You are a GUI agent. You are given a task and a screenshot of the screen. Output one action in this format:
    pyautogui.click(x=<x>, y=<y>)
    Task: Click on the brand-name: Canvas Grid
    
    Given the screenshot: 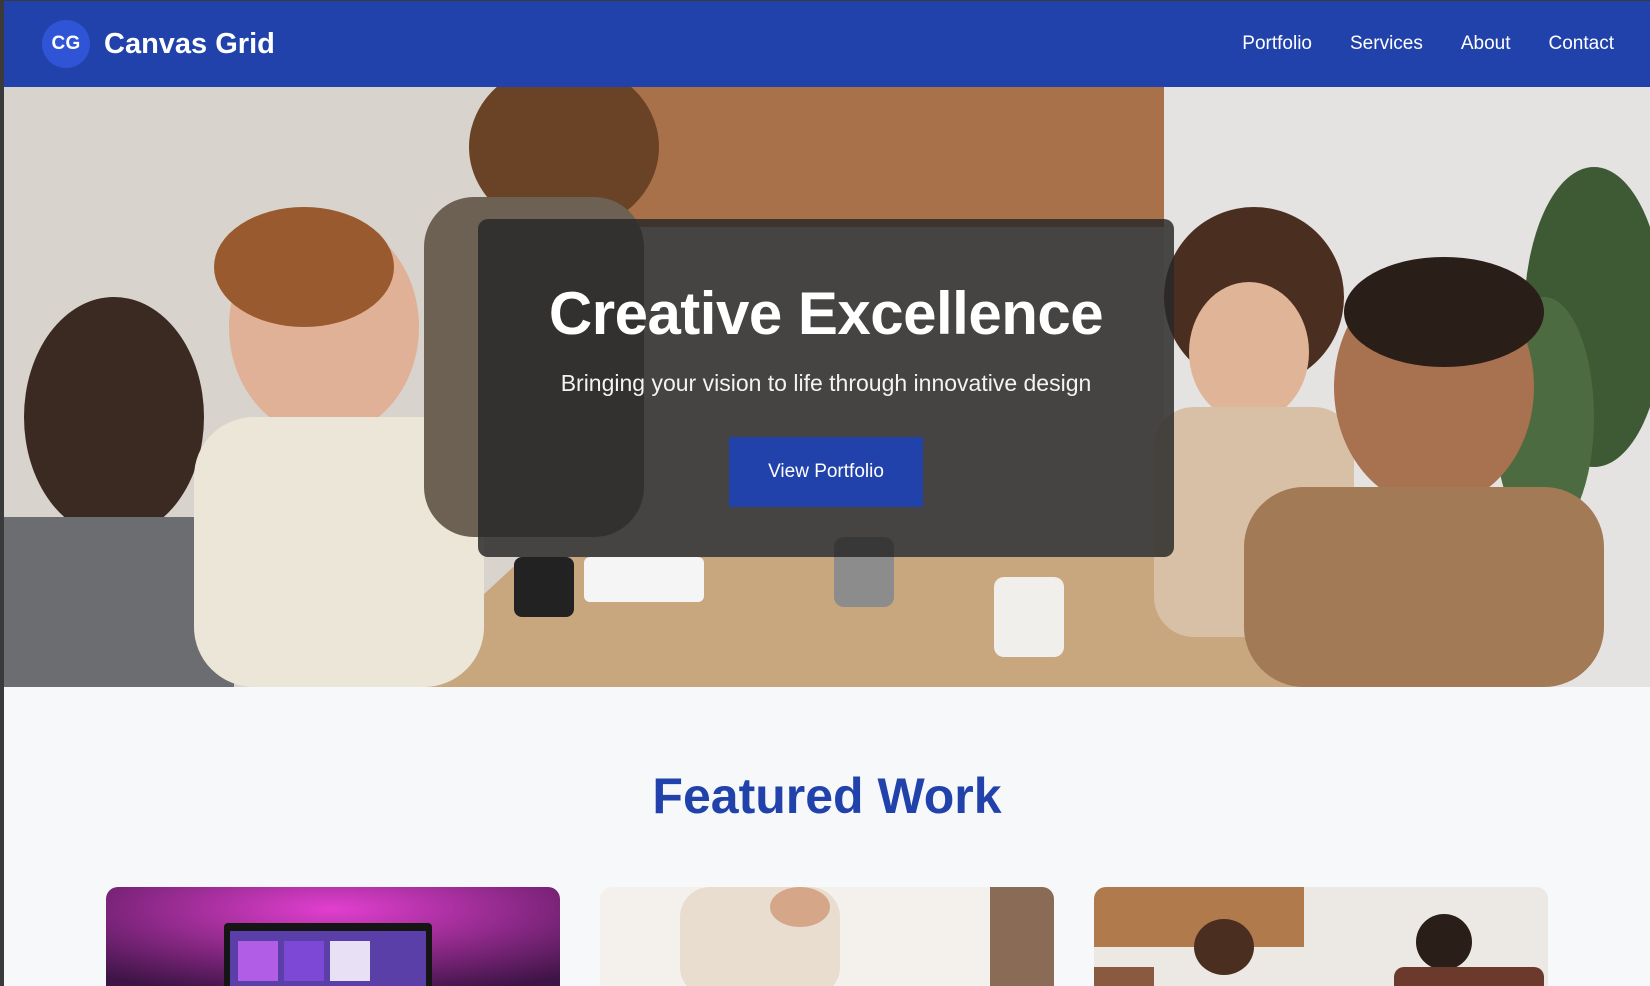 What is the action you would take?
    pyautogui.click(x=189, y=44)
    